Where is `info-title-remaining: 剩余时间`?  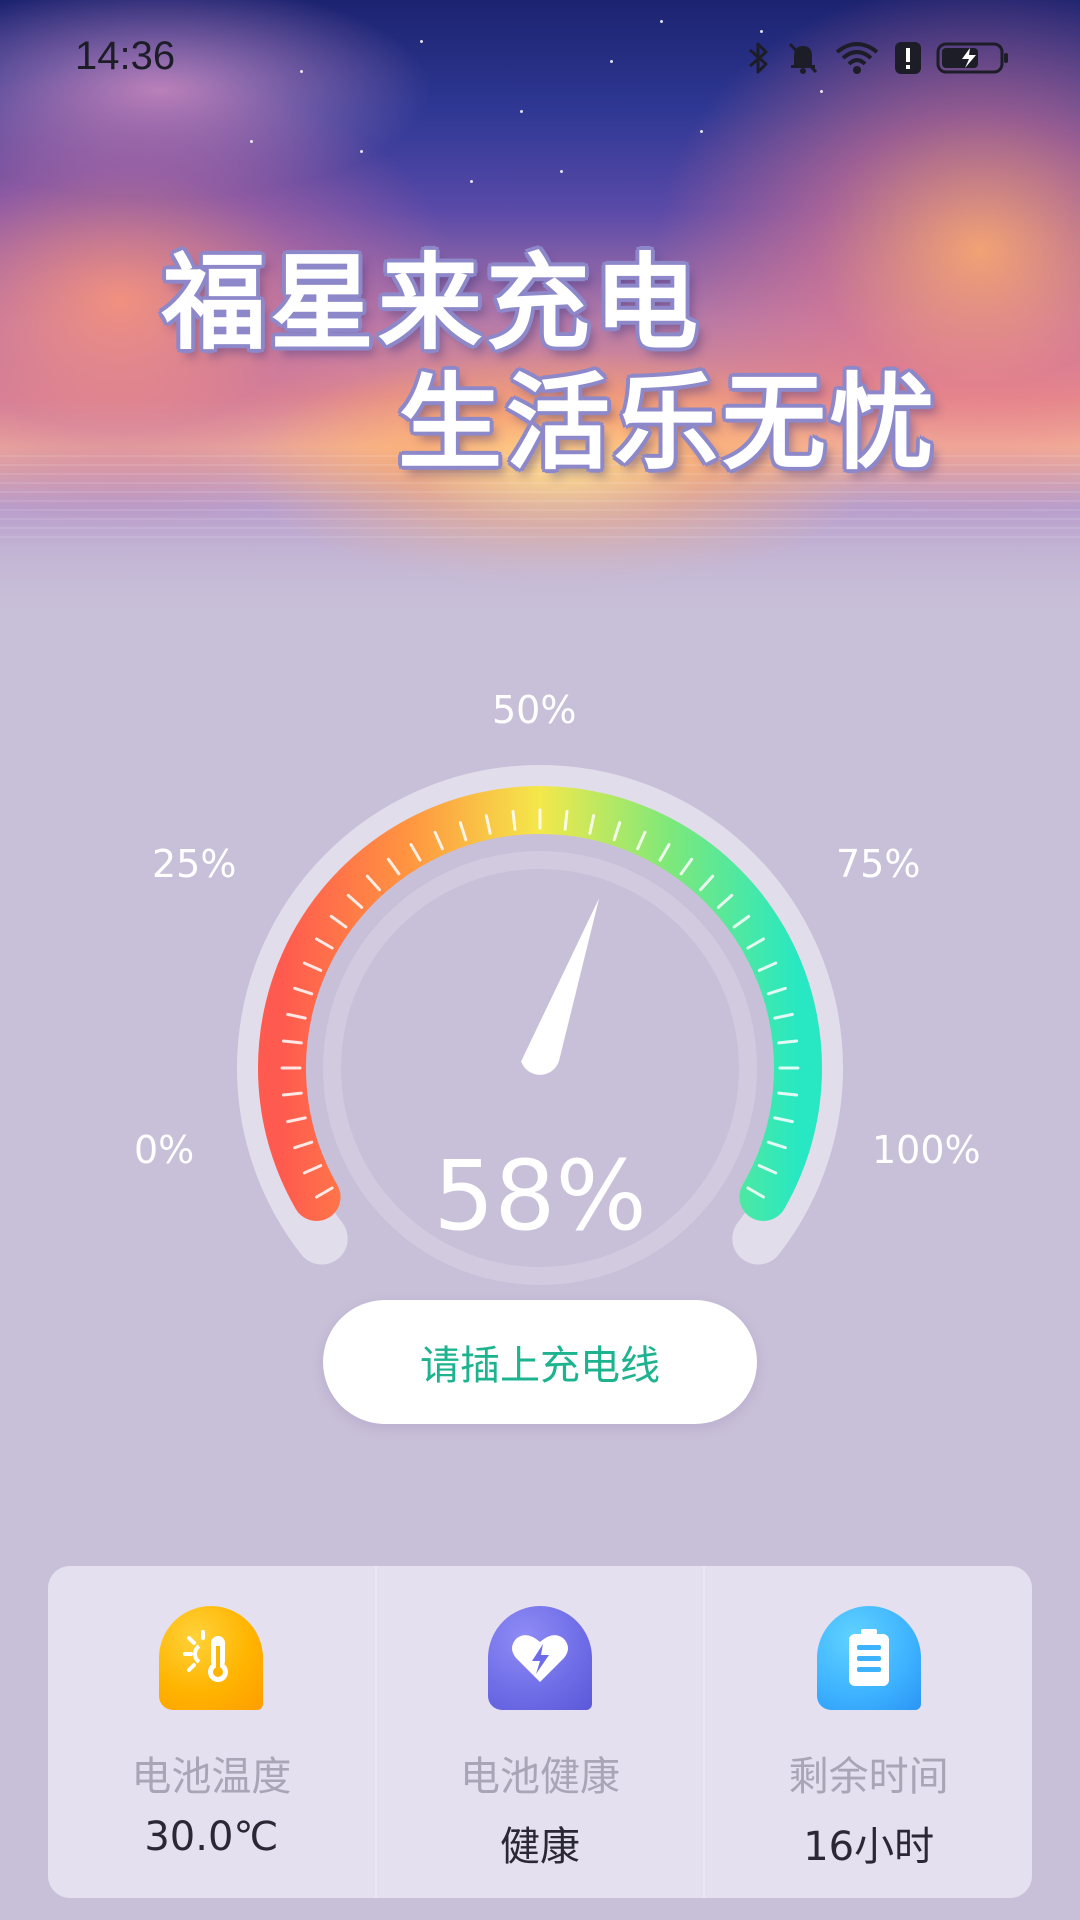 info-title-remaining: 剩余时间 is located at coordinates (868, 1777).